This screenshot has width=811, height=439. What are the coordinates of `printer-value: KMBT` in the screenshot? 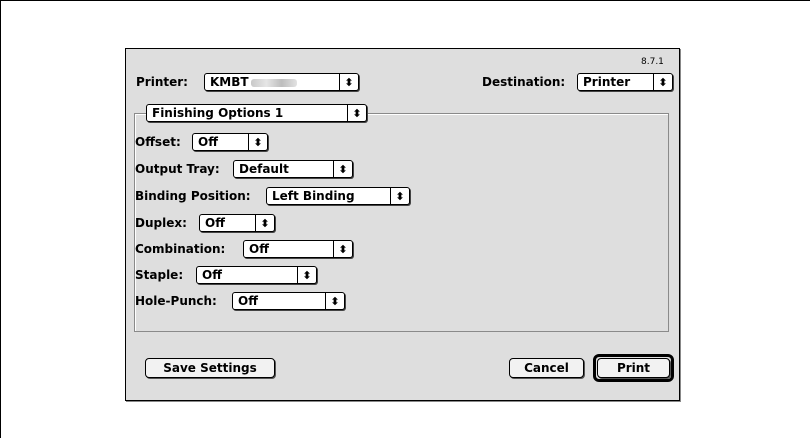 It's located at (229, 82).